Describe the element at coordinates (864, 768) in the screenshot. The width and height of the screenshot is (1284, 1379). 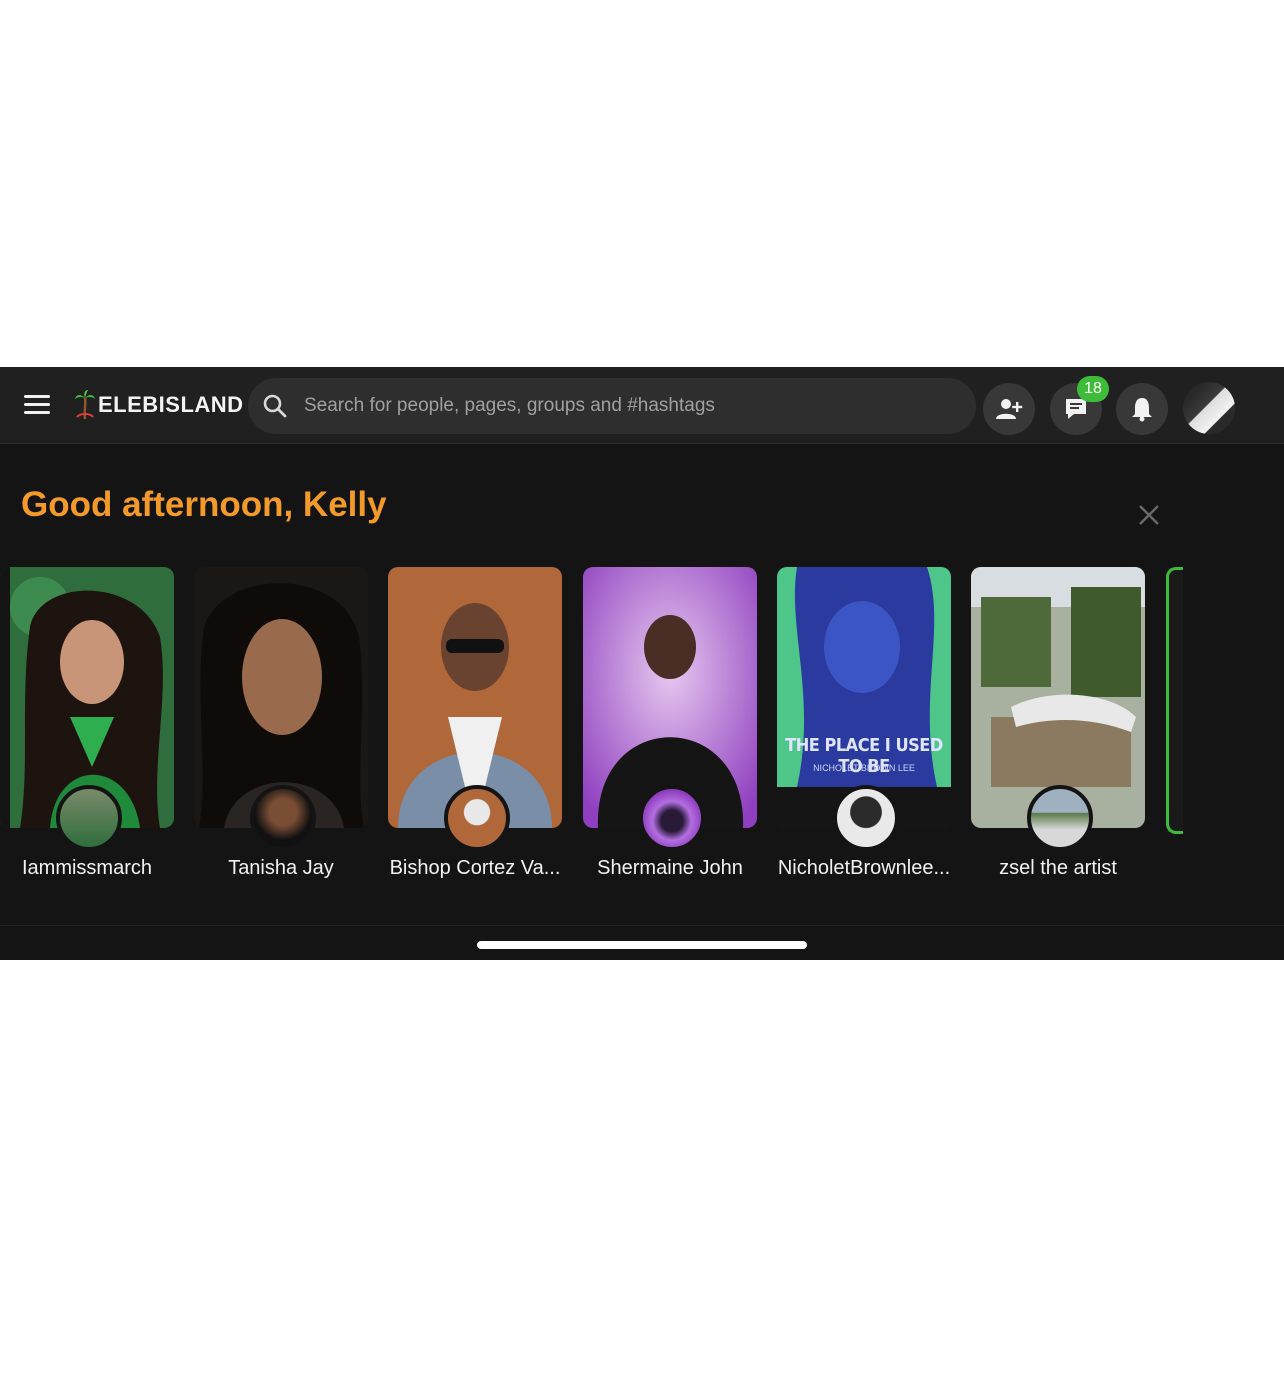
I see `album-subtitle: NICHOLET BROWN LEE` at that location.